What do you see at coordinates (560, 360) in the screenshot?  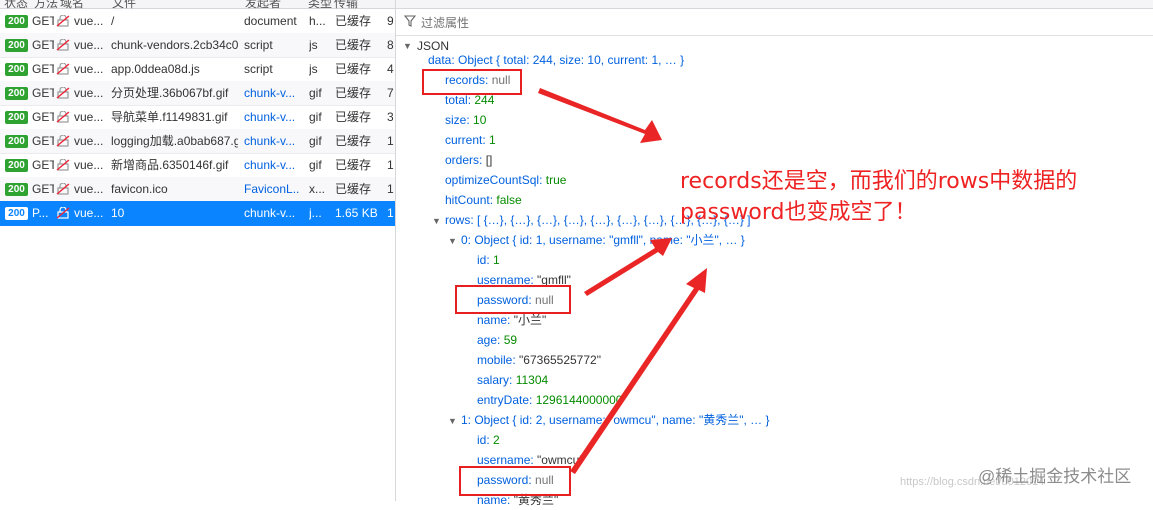 I see `json-value: "67365525772"` at bounding box center [560, 360].